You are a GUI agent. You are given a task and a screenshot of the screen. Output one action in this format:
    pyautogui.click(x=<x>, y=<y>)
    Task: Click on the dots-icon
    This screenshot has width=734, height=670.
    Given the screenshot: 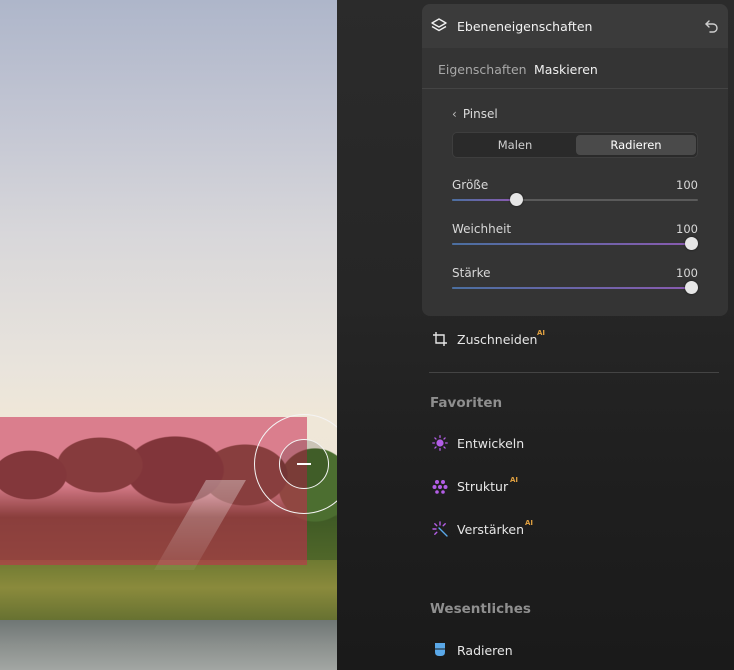 What is the action you would take?
    pyautogui.click(x=440, y=487)
    